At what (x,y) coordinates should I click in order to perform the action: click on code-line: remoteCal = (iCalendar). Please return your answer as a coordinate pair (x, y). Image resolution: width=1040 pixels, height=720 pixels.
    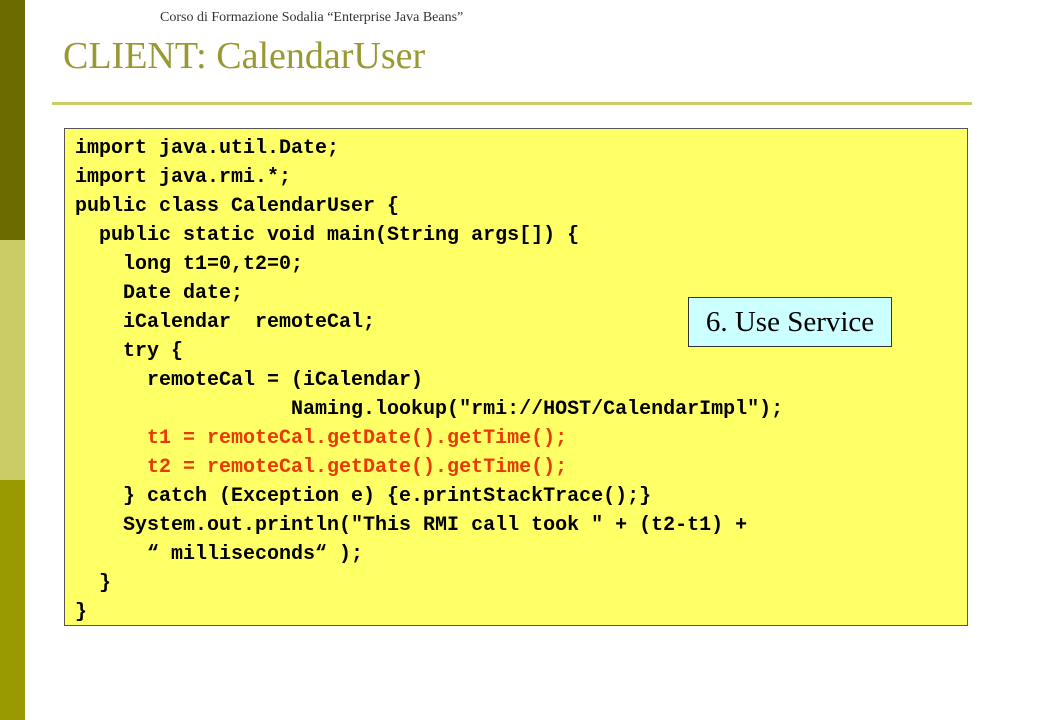
    Looking at the image, I should click on (249, 380).